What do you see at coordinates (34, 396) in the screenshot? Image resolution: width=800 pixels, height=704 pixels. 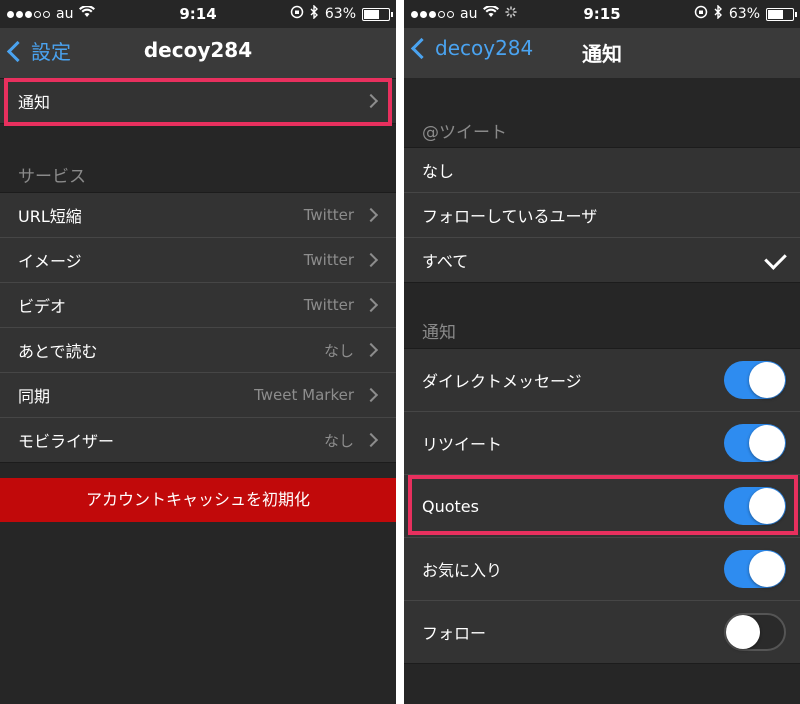 I see `service-label: 同期` at bounding box center [34, 396].